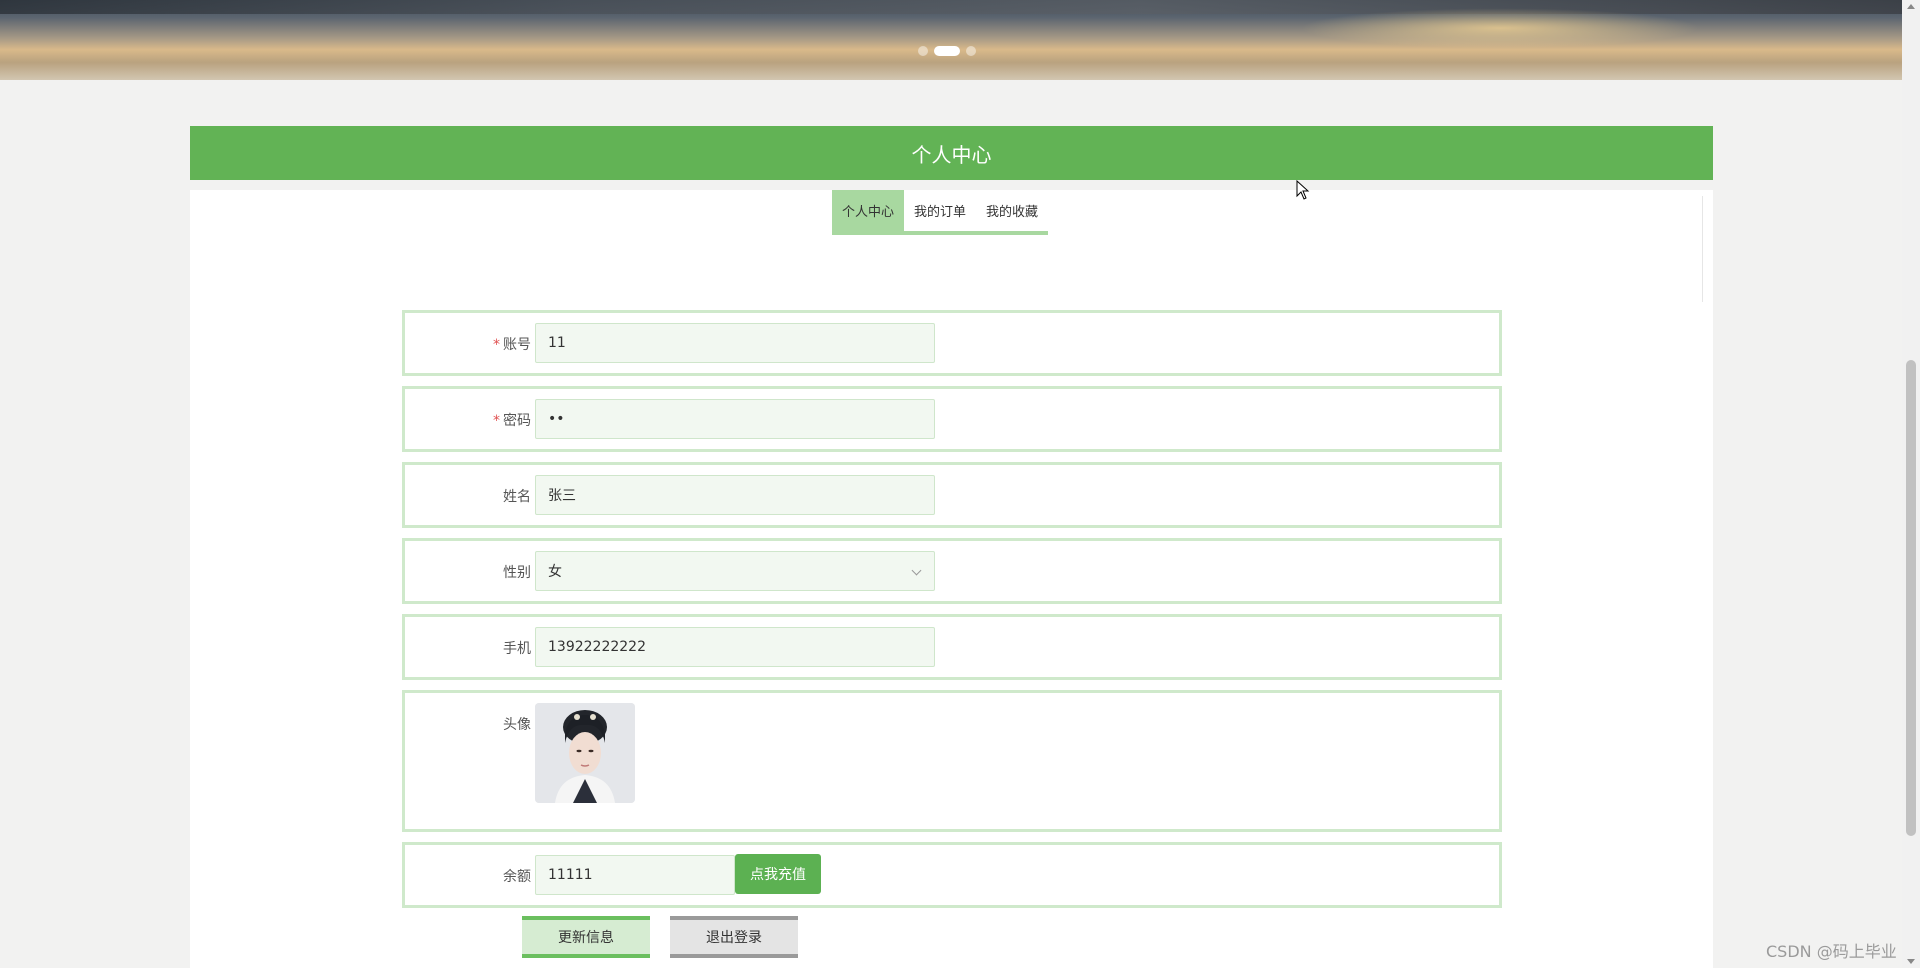 This screenshot has height=968, width=1920. I want to click on form-row-account: * 账号 11, so click(952, 343).